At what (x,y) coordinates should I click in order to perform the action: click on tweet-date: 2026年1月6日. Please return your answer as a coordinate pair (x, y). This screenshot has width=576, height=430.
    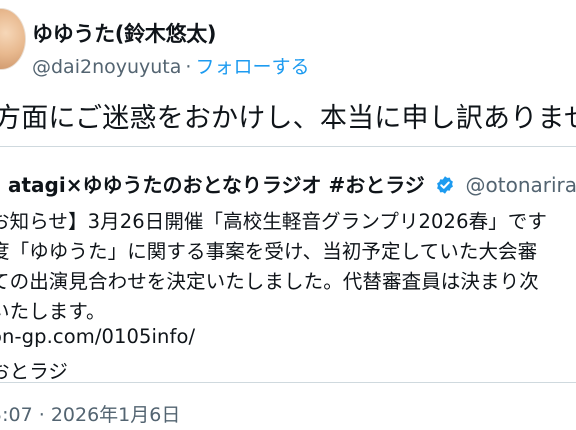
    Looking at the image, I should click on (115, 415).